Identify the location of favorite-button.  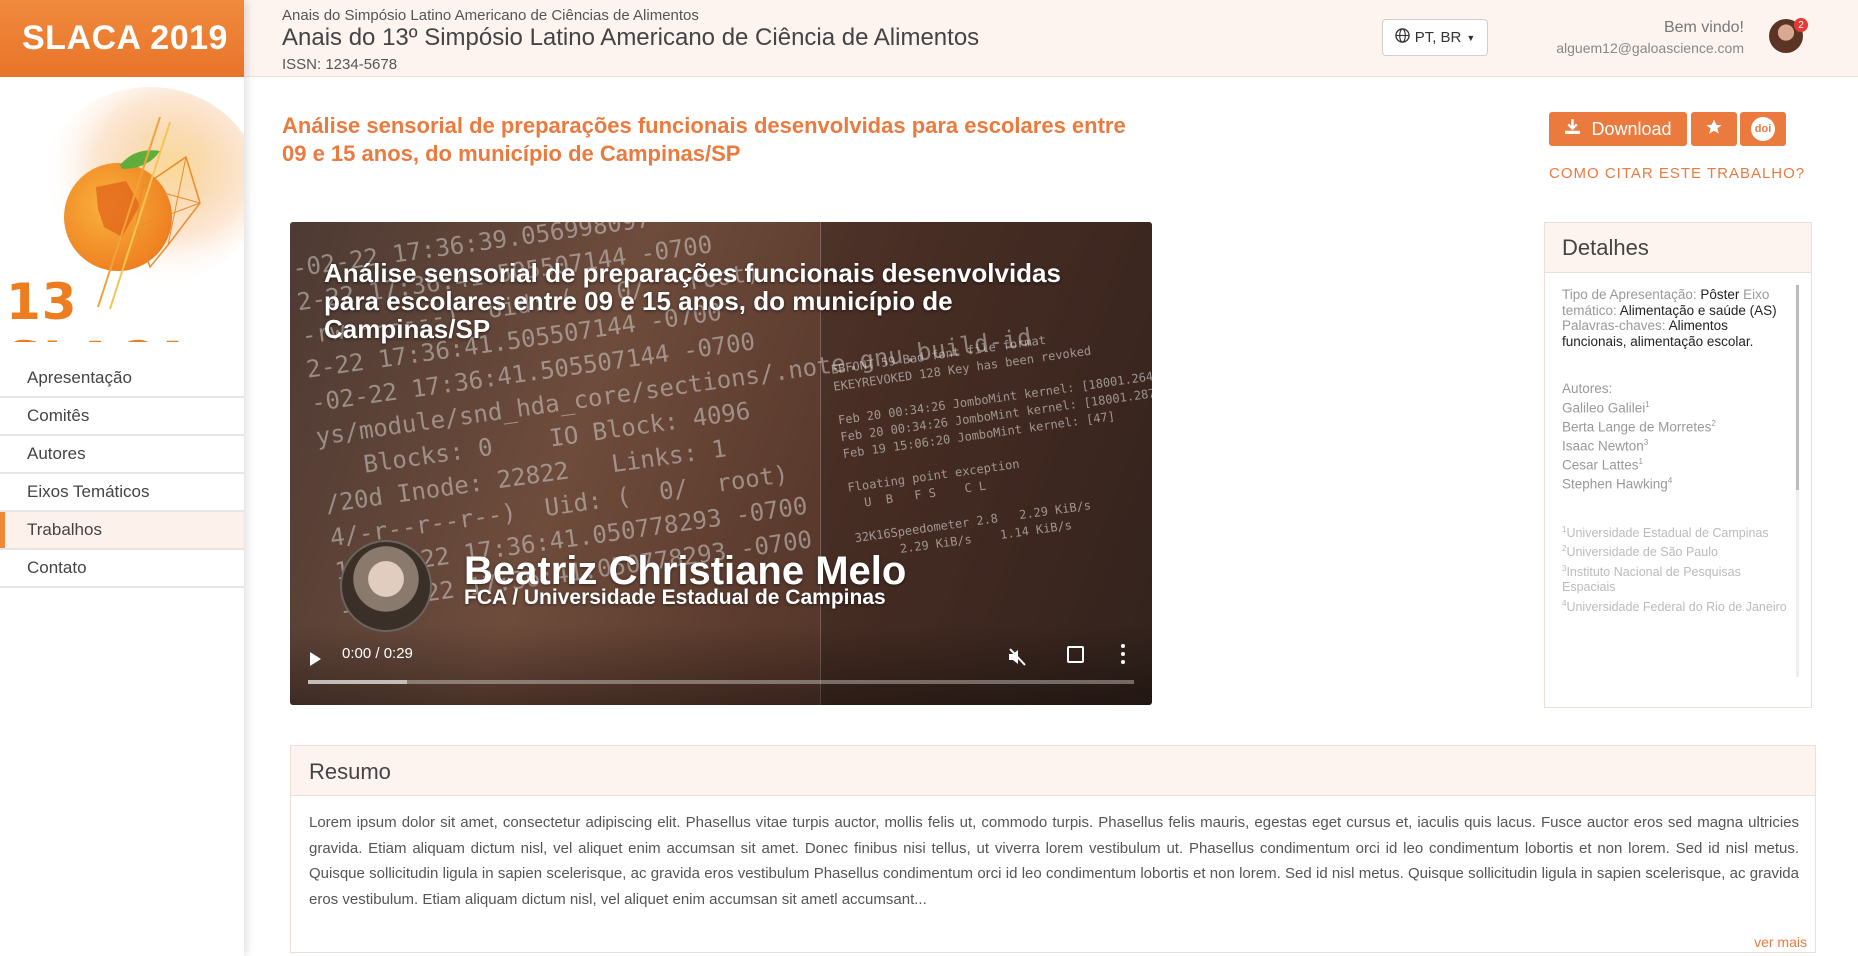
(1714, 129).